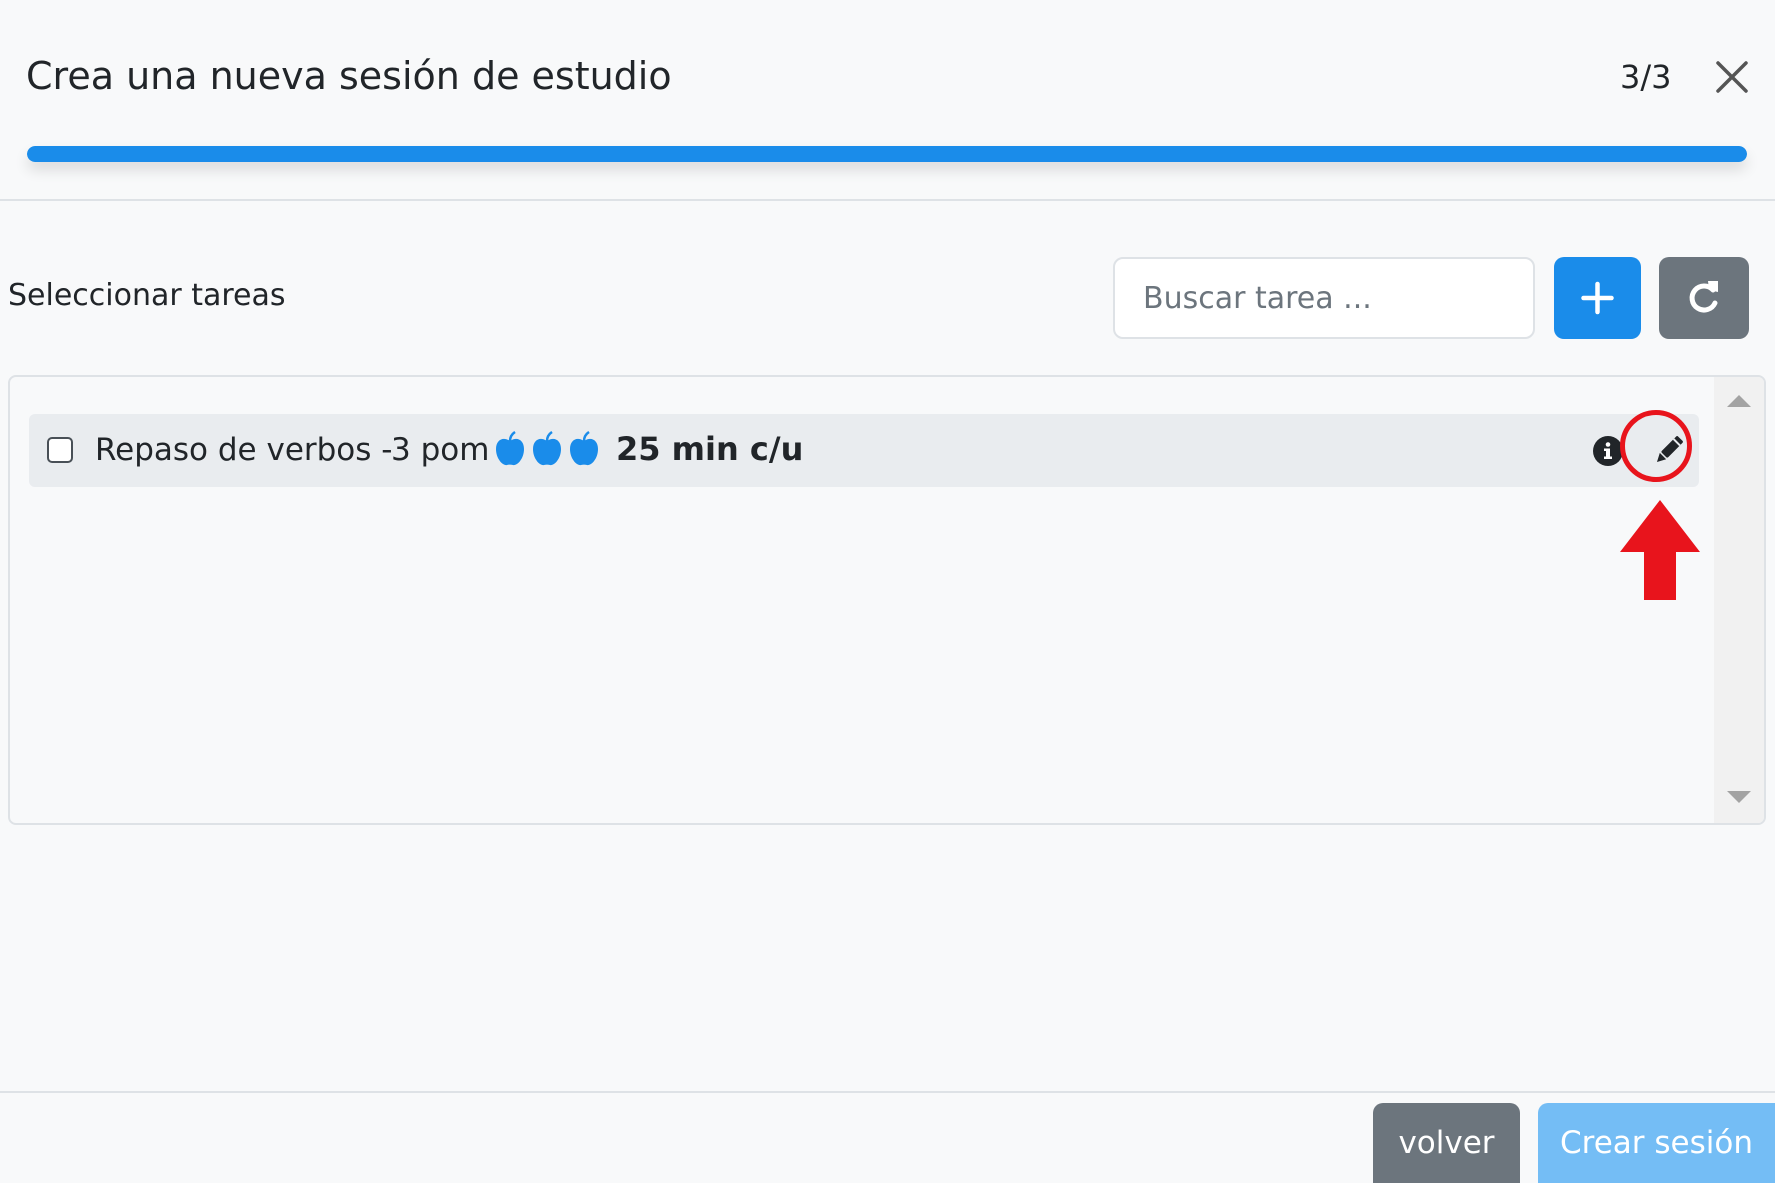  What do you see at coordinates (1739, 401) in the screenshot?
I see `scroll-up-arrow` at bounding box center [1739, 401].